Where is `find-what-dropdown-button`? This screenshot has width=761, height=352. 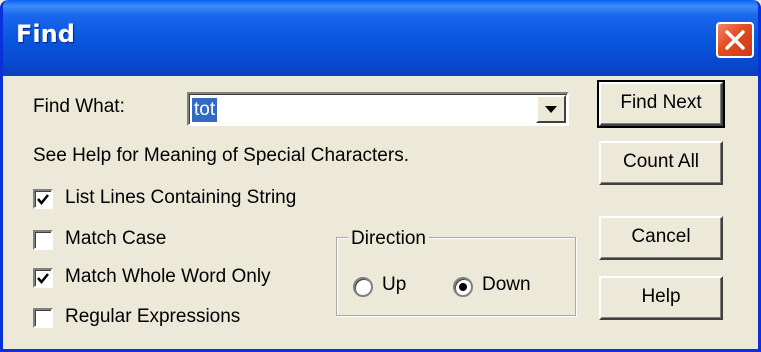 find-what-dropdown-button is located at coordinates (551, 109).